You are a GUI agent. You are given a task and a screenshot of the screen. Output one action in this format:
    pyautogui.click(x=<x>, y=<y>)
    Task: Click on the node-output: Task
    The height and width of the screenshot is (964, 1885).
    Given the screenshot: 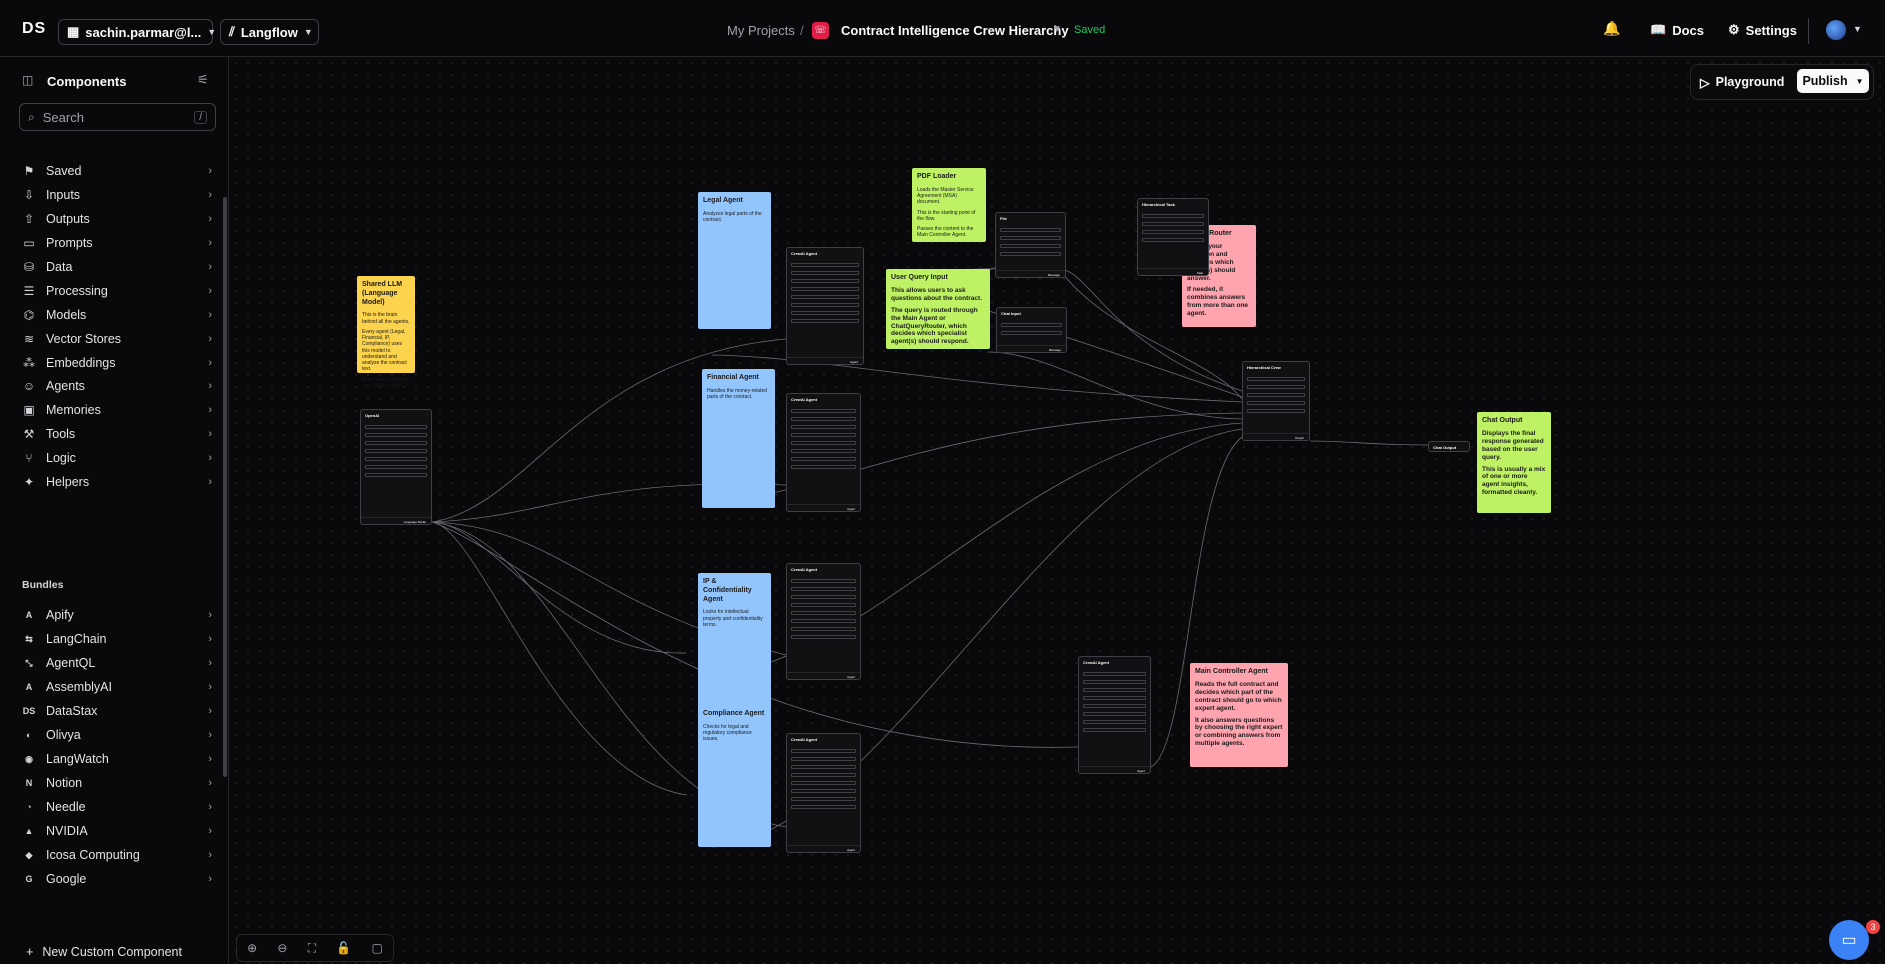 What is the action you would take?
    pyautogui.click(x=1173, y=271)
    